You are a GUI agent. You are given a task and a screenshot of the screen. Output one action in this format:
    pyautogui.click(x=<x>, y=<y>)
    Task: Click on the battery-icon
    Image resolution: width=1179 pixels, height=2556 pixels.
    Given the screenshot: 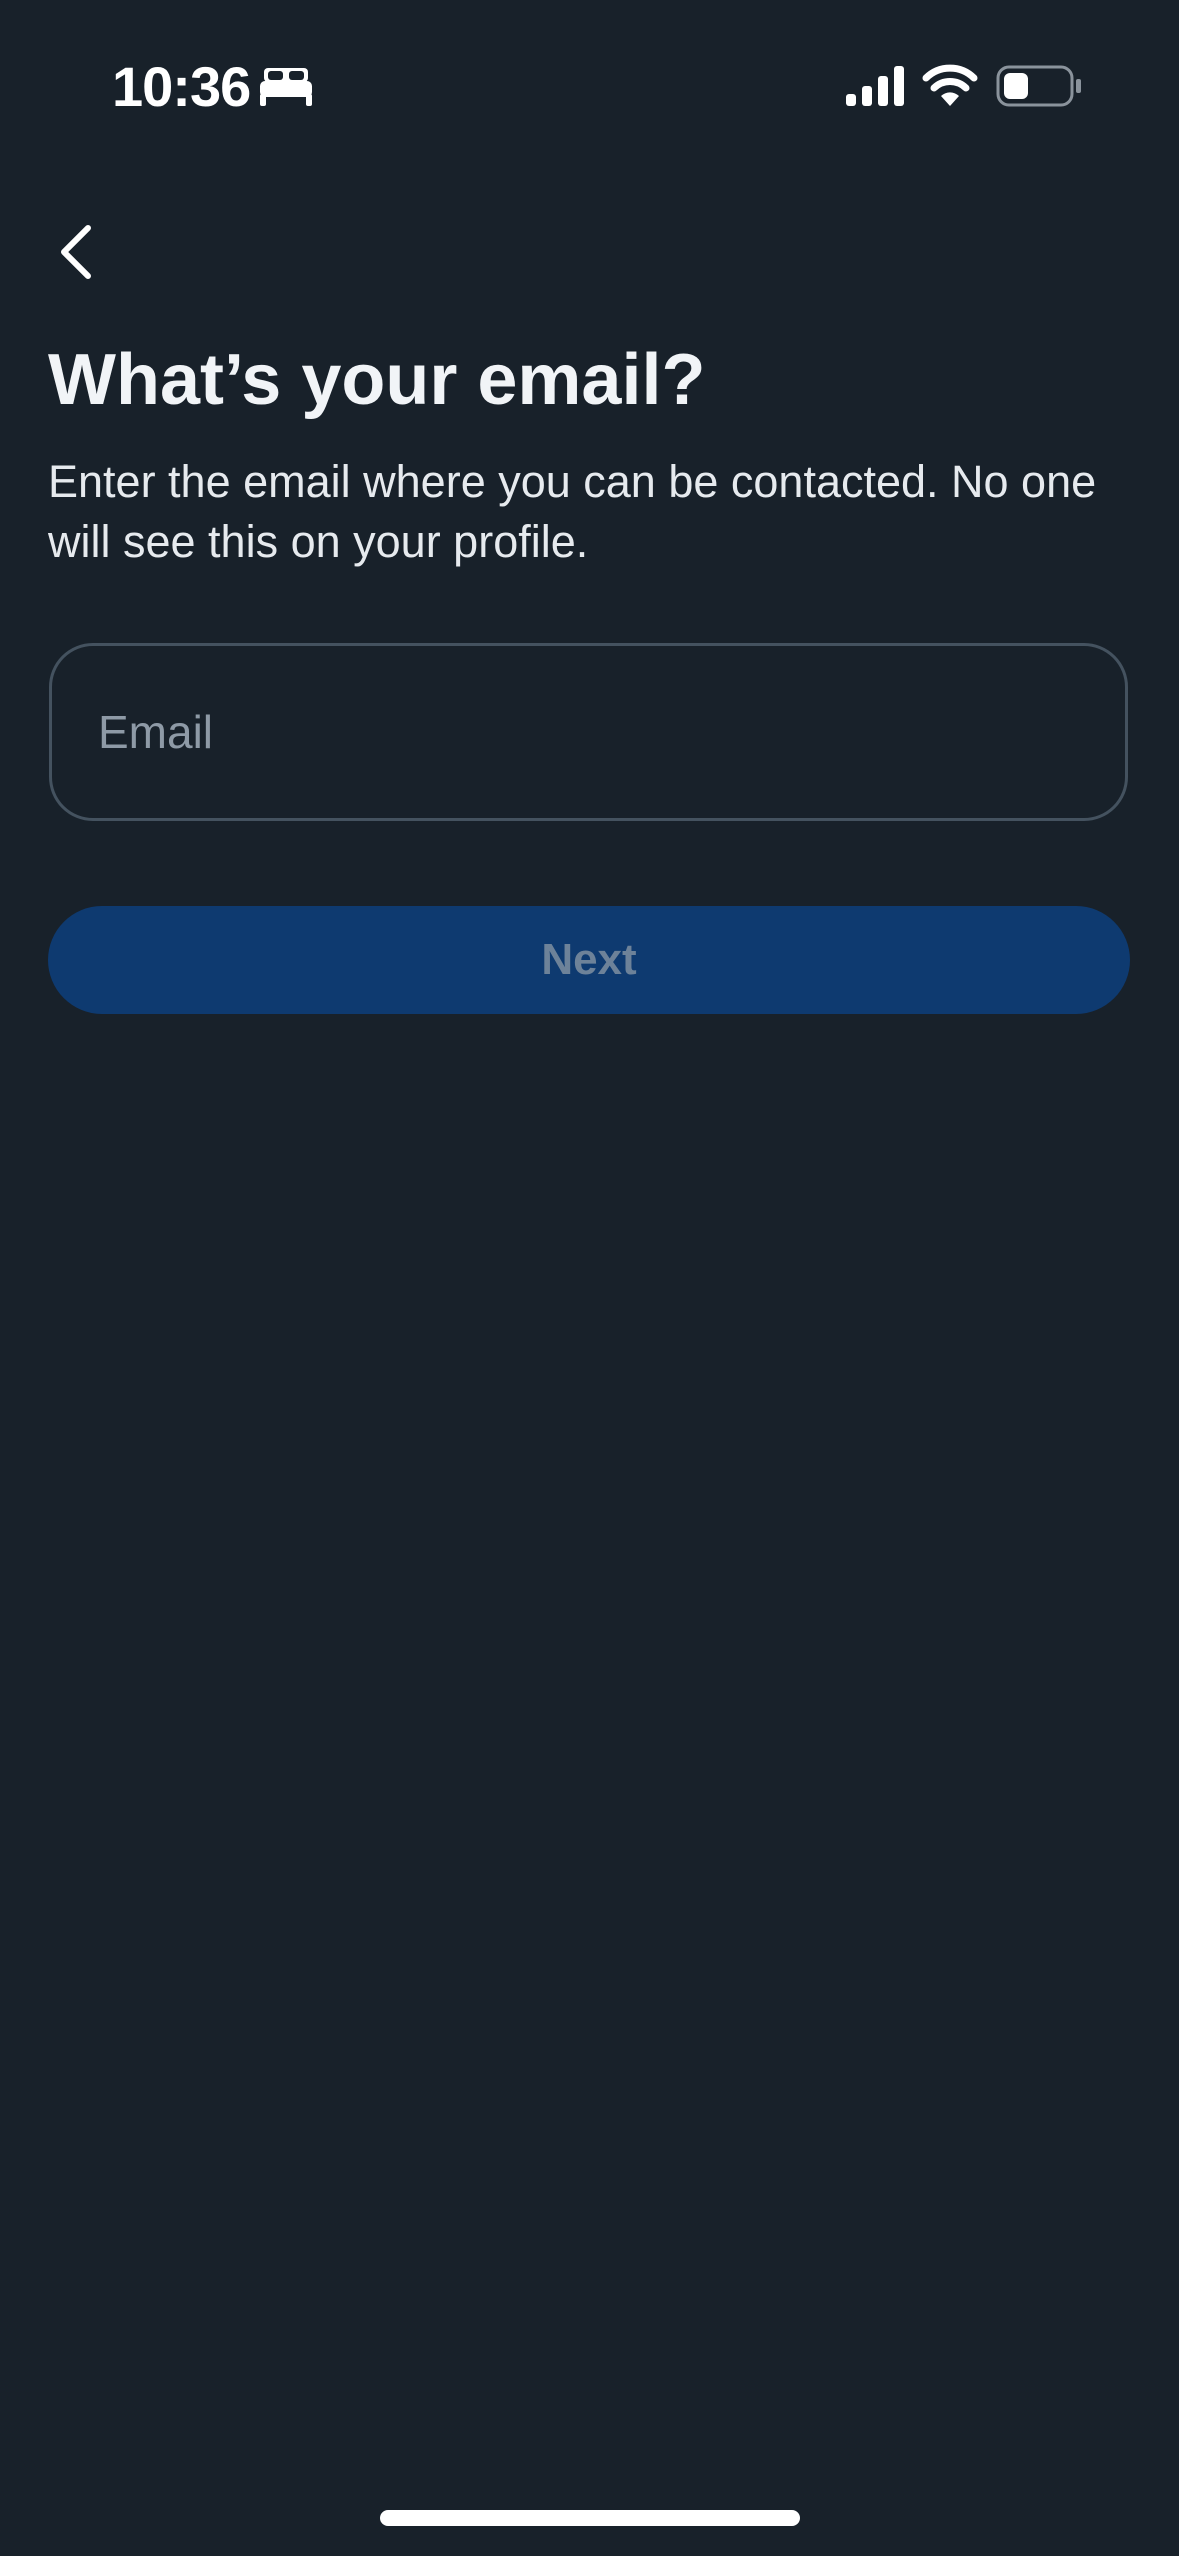 What is the action you would take?
    pyautogui.click(x=1039, y=86)
    